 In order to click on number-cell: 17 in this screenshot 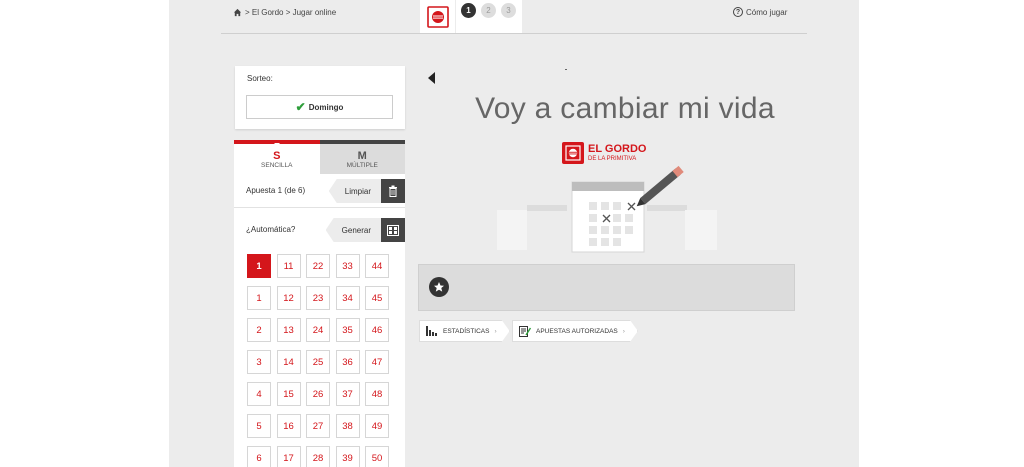, I will do `click(288, 456)`.